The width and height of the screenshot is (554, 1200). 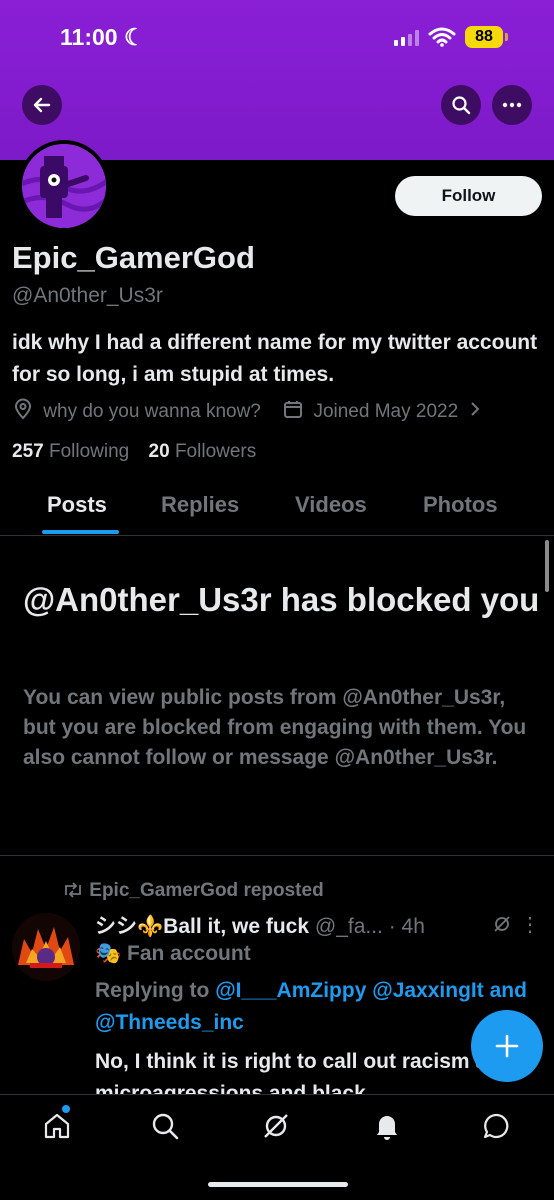 I want to click on nav-notifications, so click(x=387, y=1126).